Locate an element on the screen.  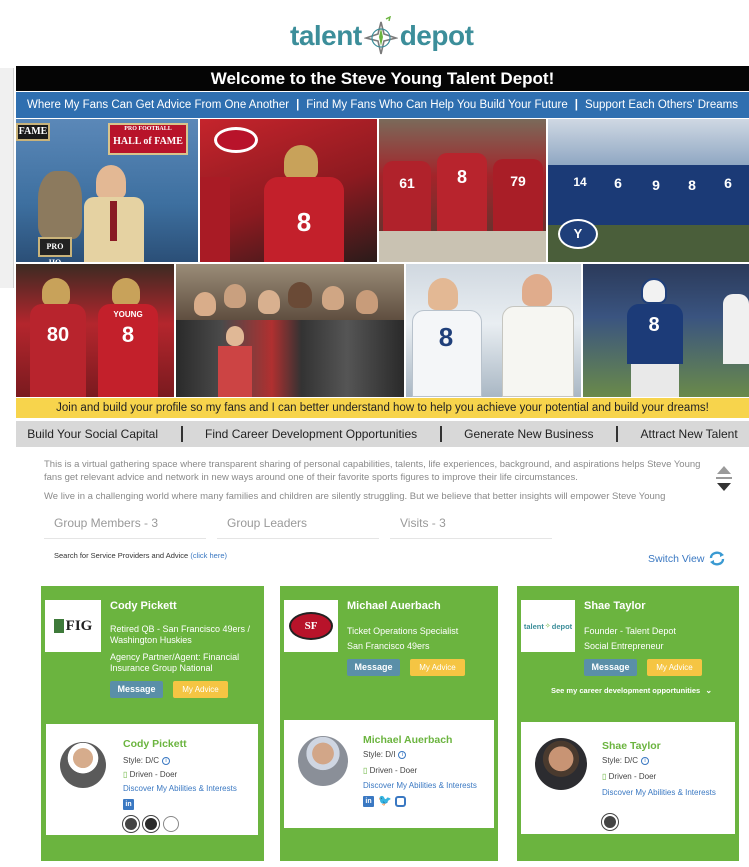
fig-logo: FIG is located at coordinates (73, 626).